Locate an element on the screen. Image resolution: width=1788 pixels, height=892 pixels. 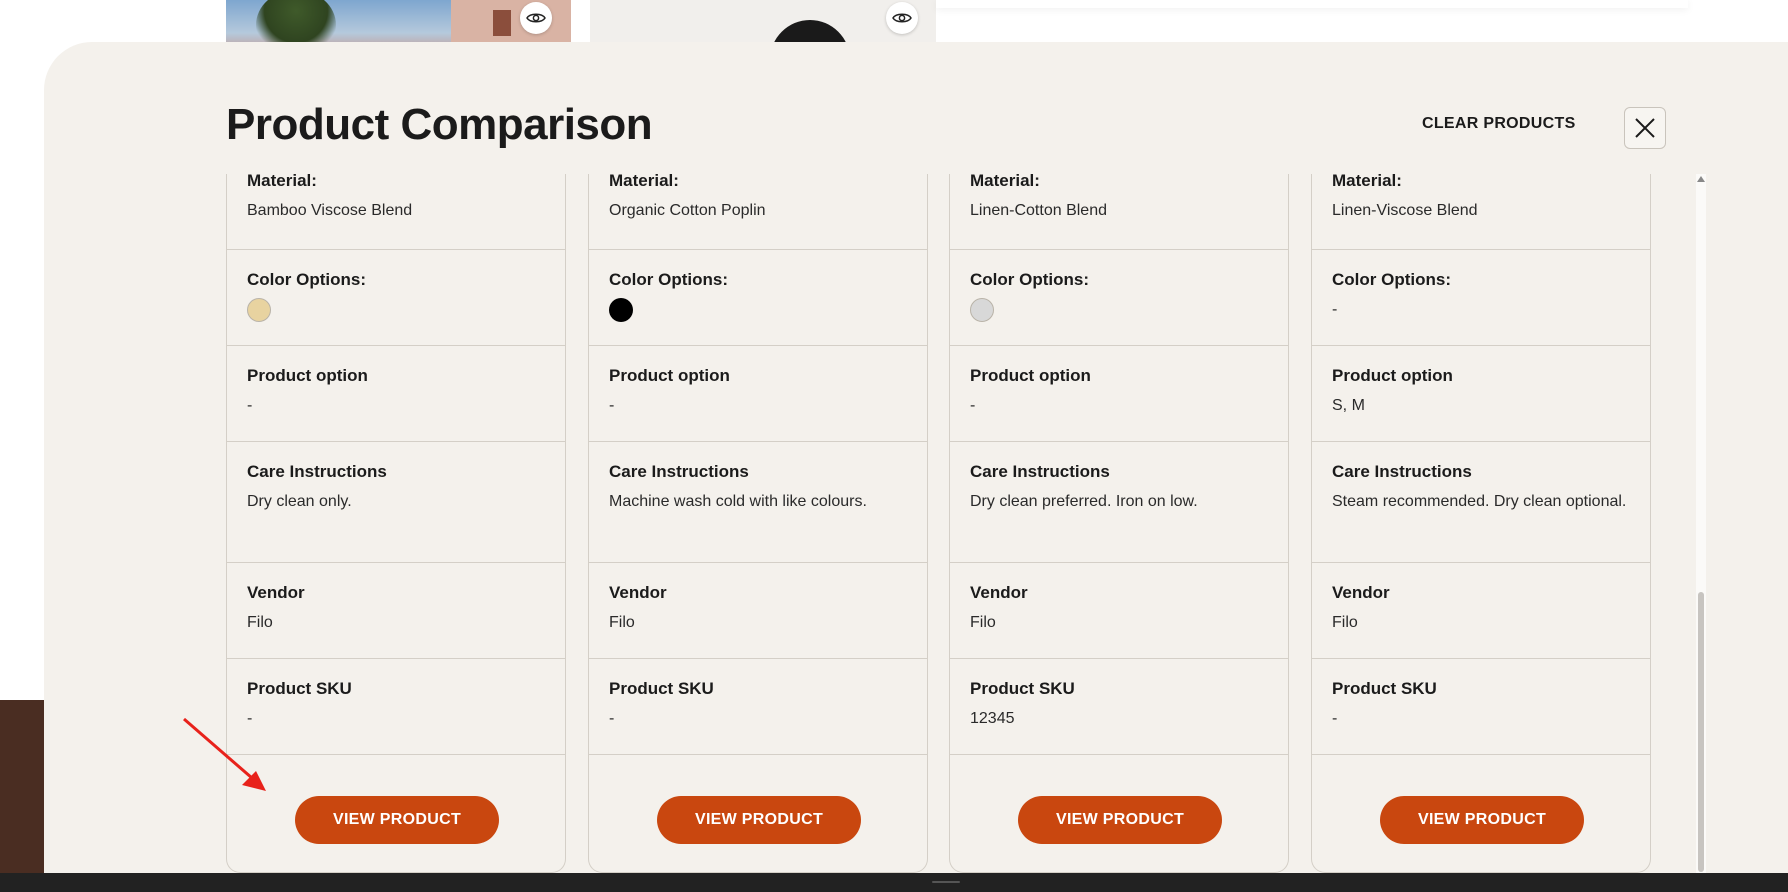
attribute-cell-material: Material: Linen-Cotton Blend is located at coordinates (1119, 212).